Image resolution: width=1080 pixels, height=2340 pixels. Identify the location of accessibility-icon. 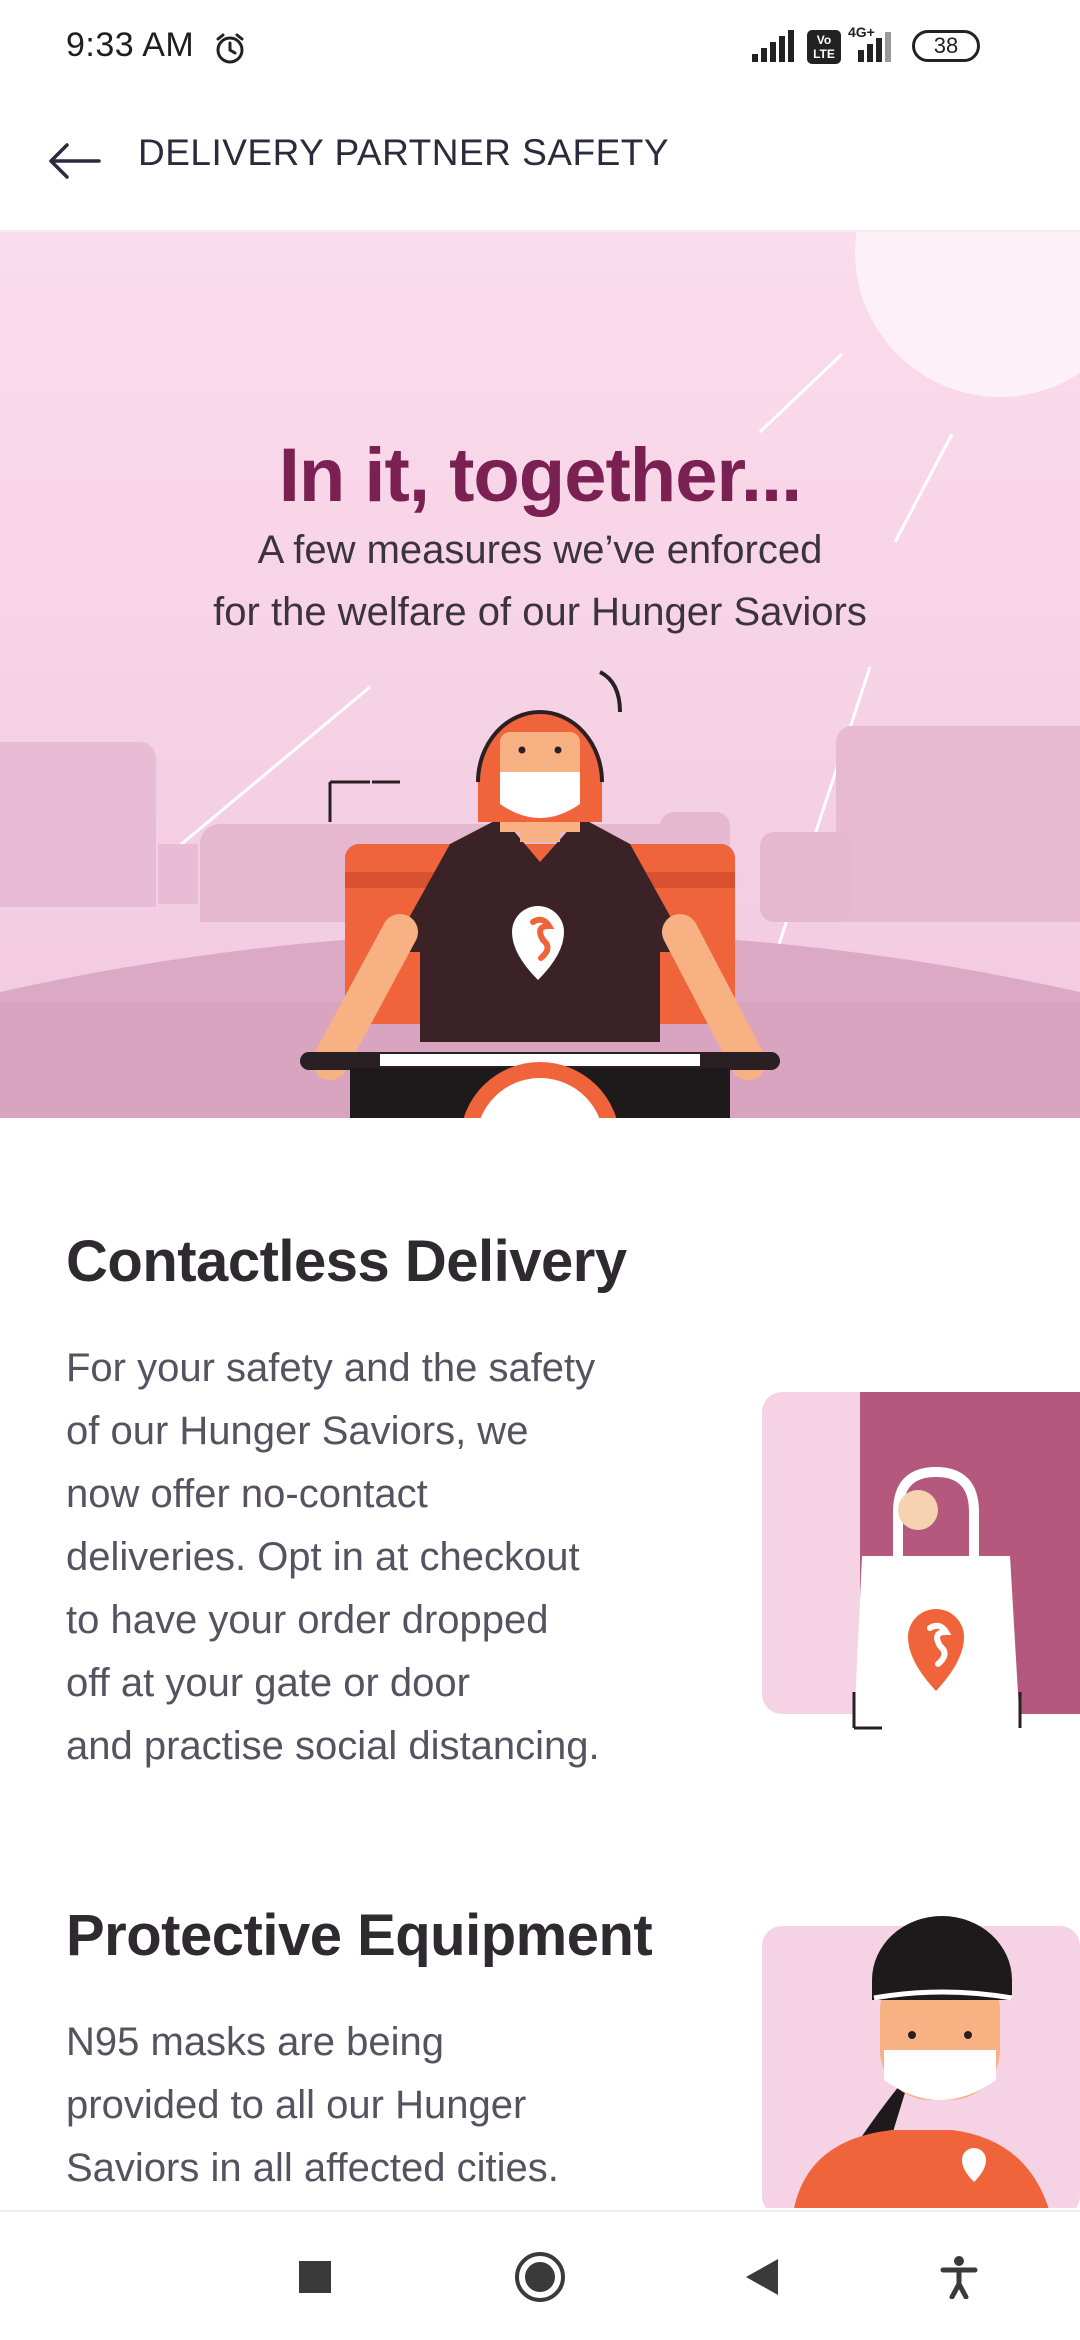
(959, 2277).